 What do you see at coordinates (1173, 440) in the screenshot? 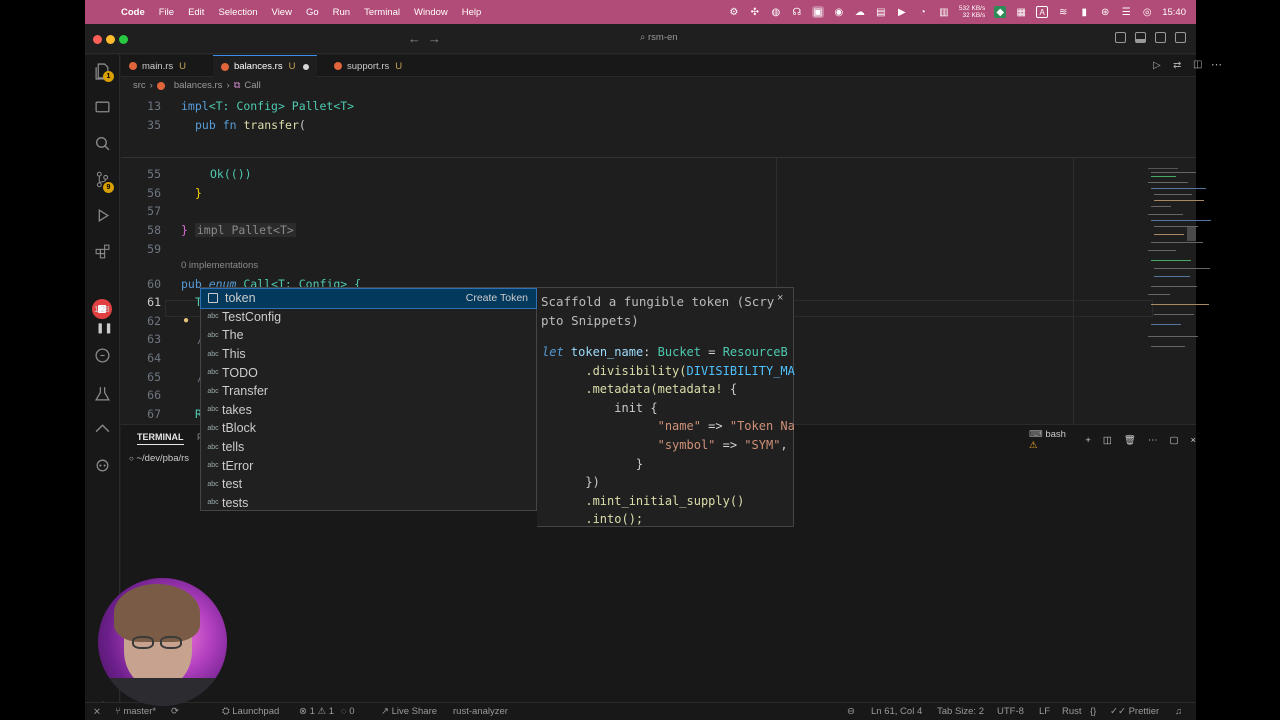
I see `maximize-panel-icon: ▢` at bounding box center [1173, 440].